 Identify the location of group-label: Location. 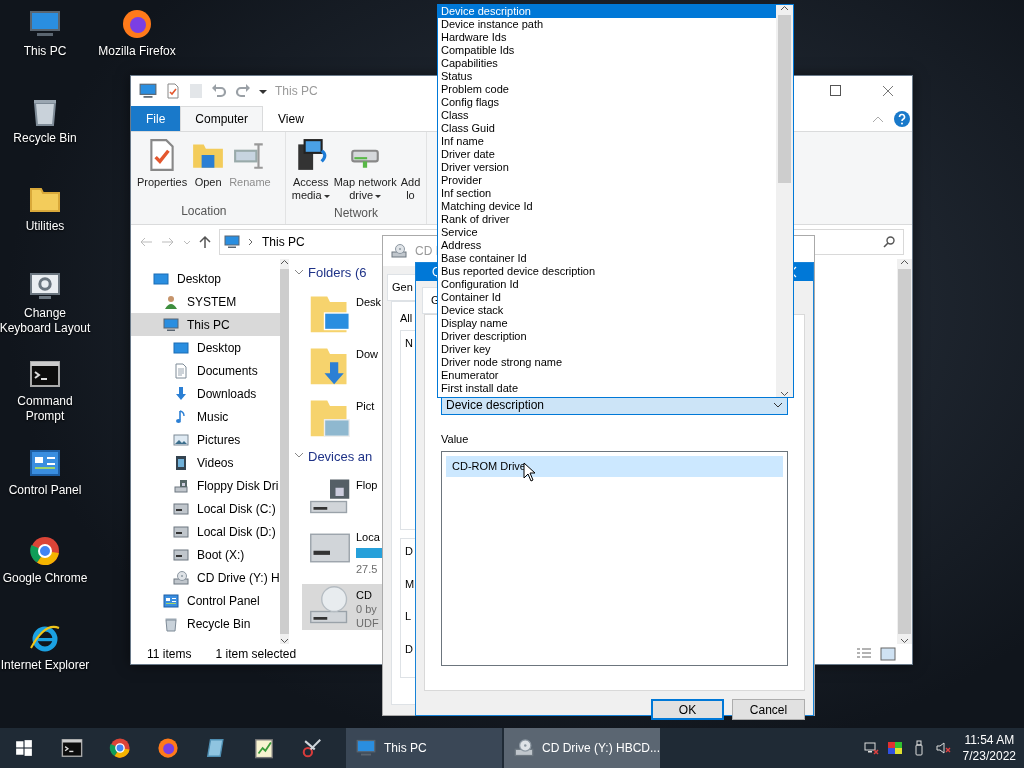
(204, 211).